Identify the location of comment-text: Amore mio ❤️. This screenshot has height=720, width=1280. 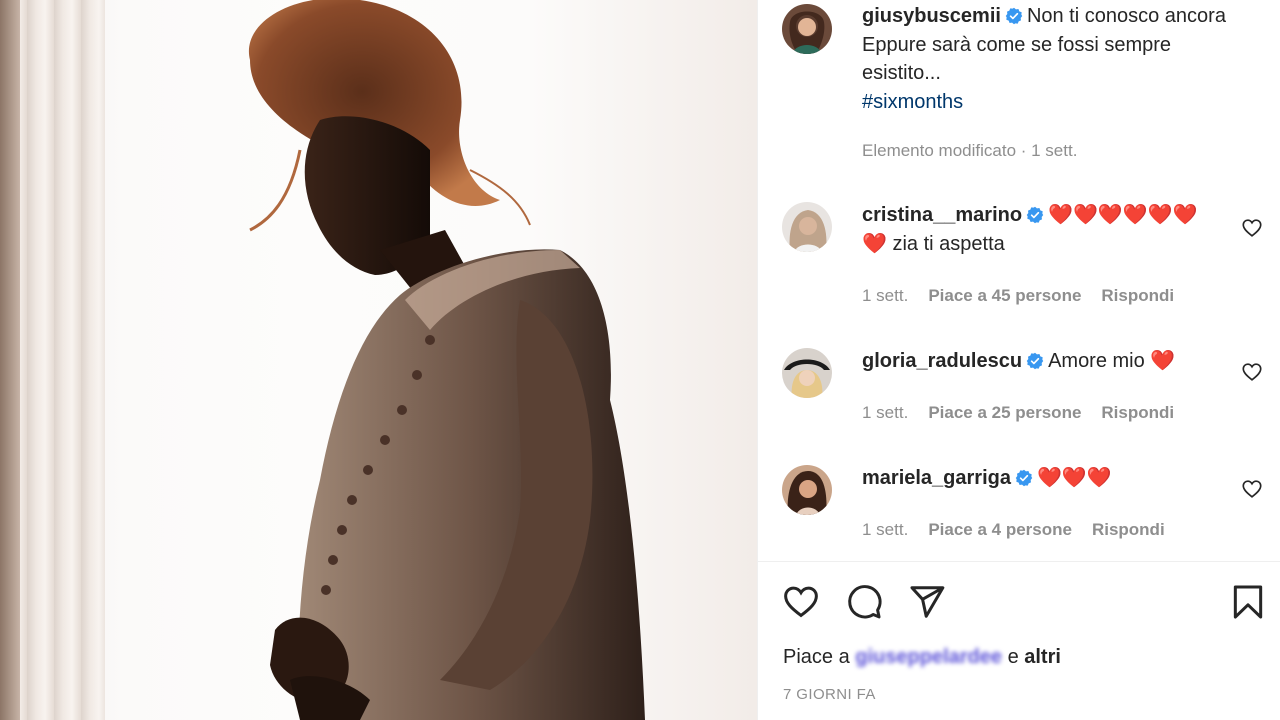
(1112, 361).